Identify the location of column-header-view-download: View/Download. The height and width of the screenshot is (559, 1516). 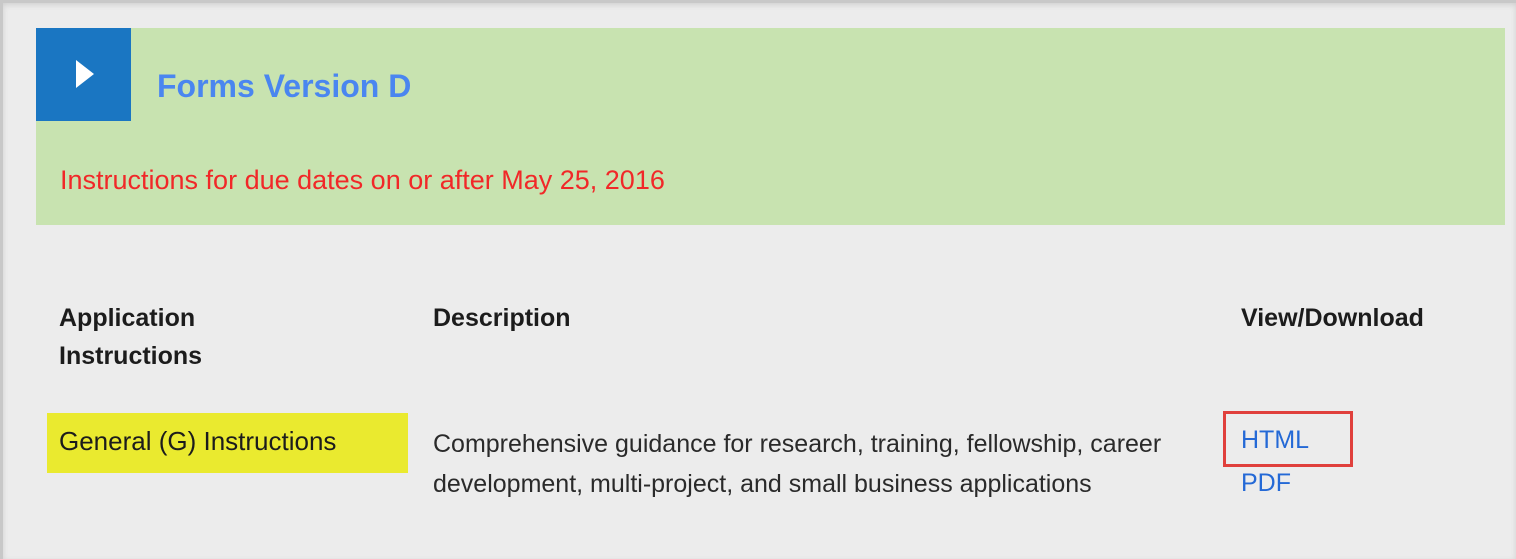
(1332, 318).